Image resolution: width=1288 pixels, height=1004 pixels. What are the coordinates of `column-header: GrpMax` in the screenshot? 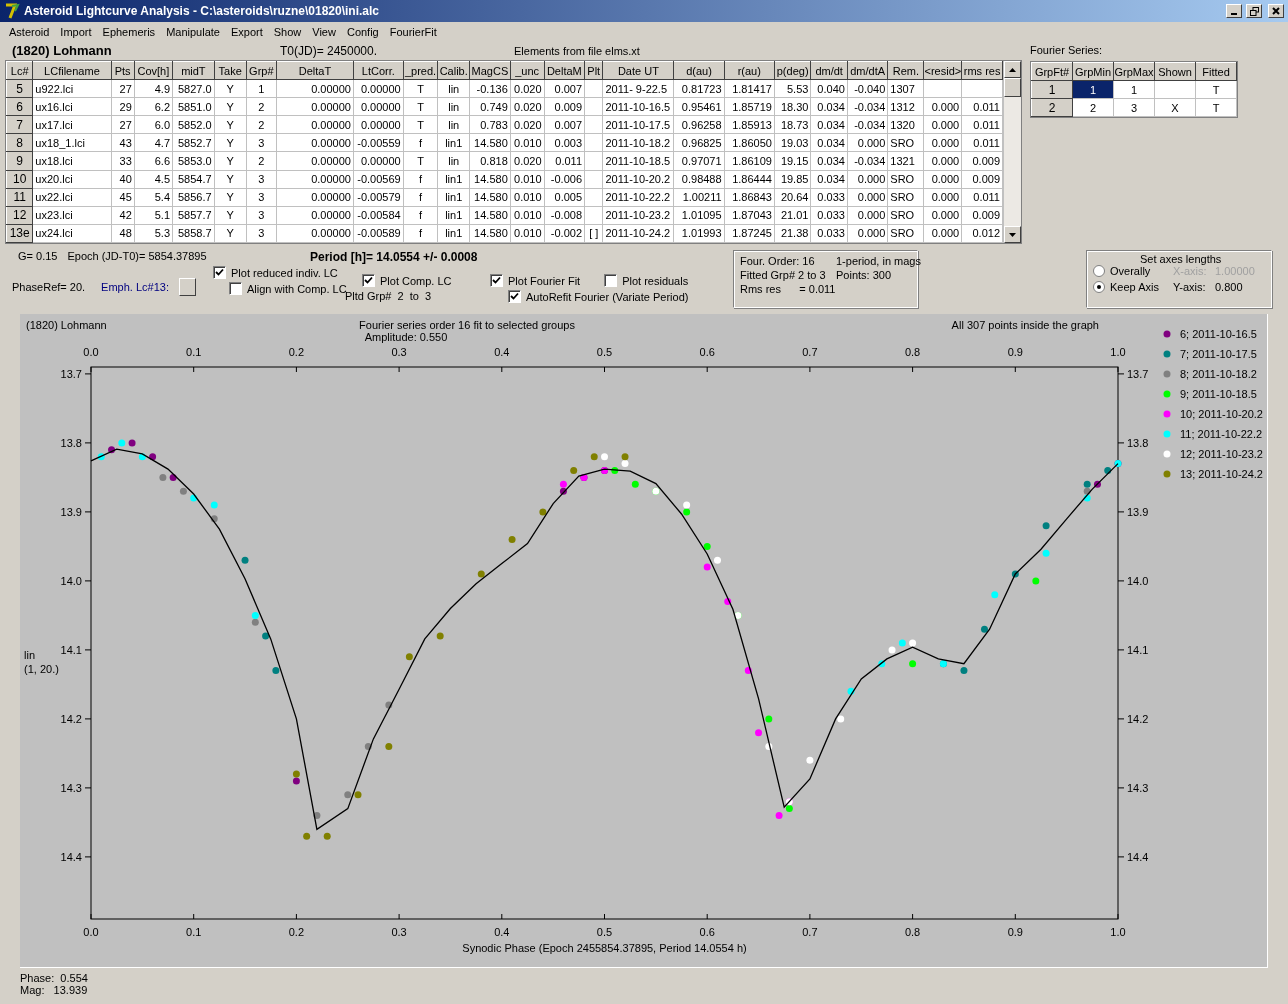 It's located at (1134, 71).